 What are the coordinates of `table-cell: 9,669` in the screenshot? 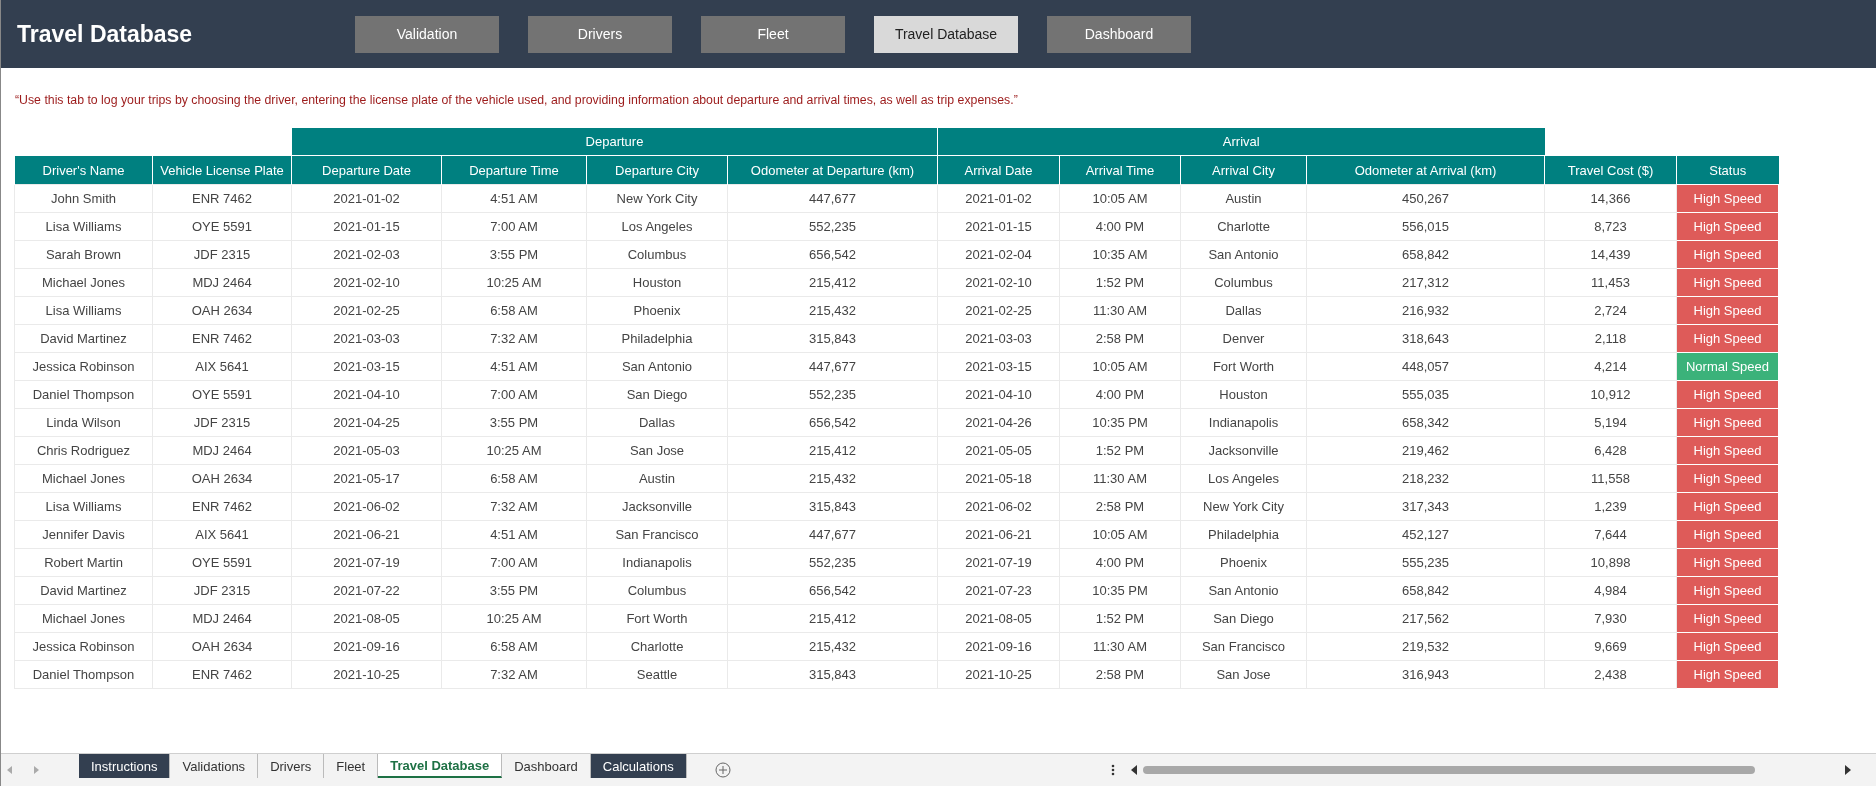 It's located at (1610, 646).